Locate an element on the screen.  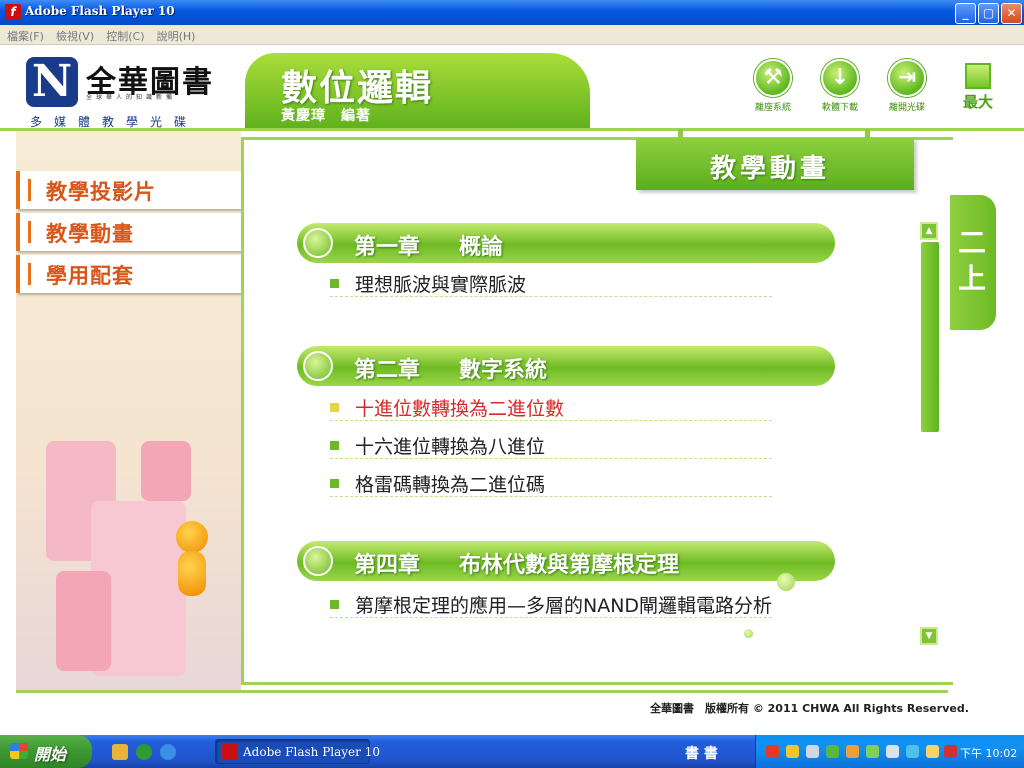
taskbar-item-label: Adobe Flash Player 10 is located at coordinates (311, 752).